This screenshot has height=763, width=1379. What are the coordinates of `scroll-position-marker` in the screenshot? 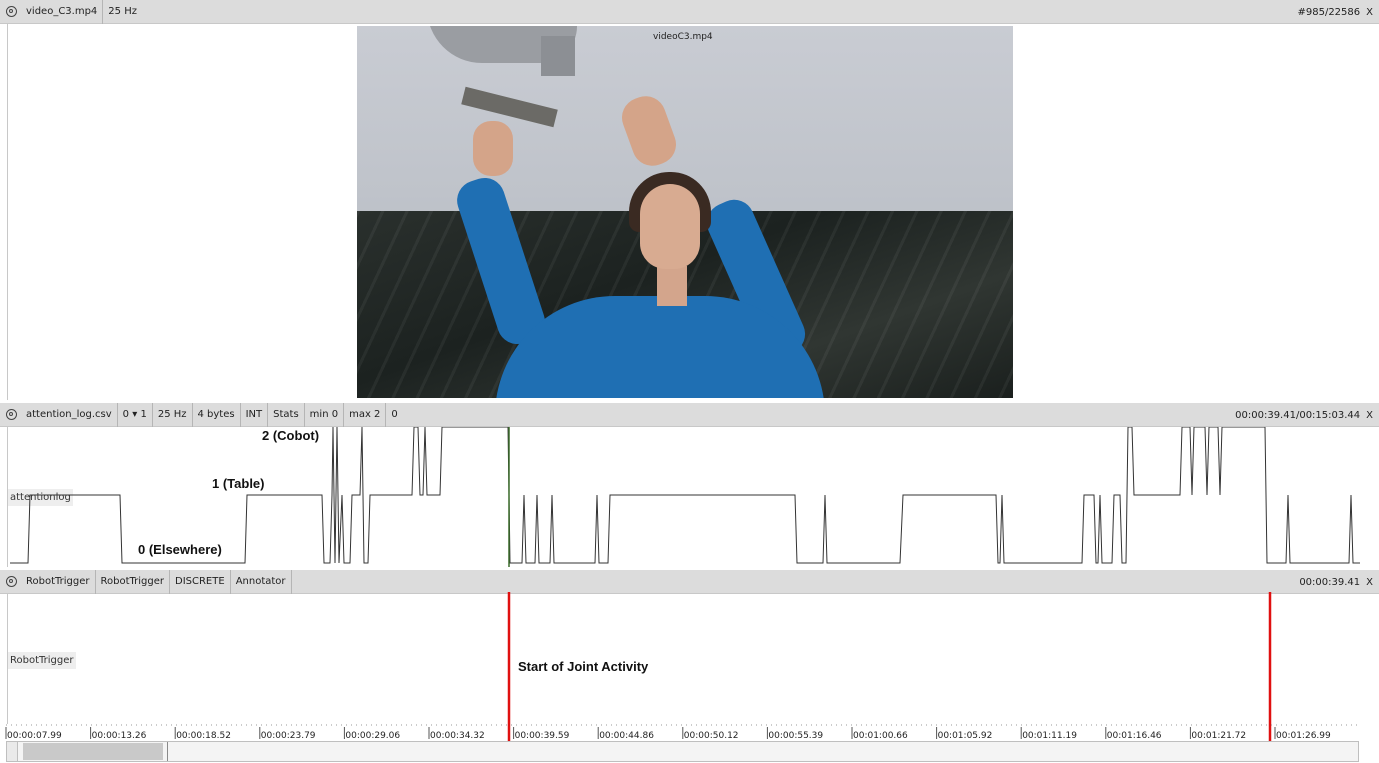 It's located at (167, 751).